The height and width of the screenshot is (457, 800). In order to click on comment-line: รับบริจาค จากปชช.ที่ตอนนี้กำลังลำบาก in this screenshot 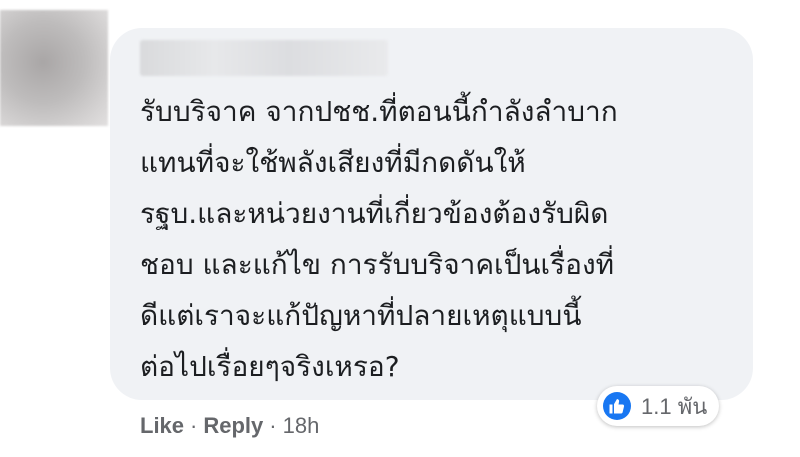, I will do `click(379, 111)`.